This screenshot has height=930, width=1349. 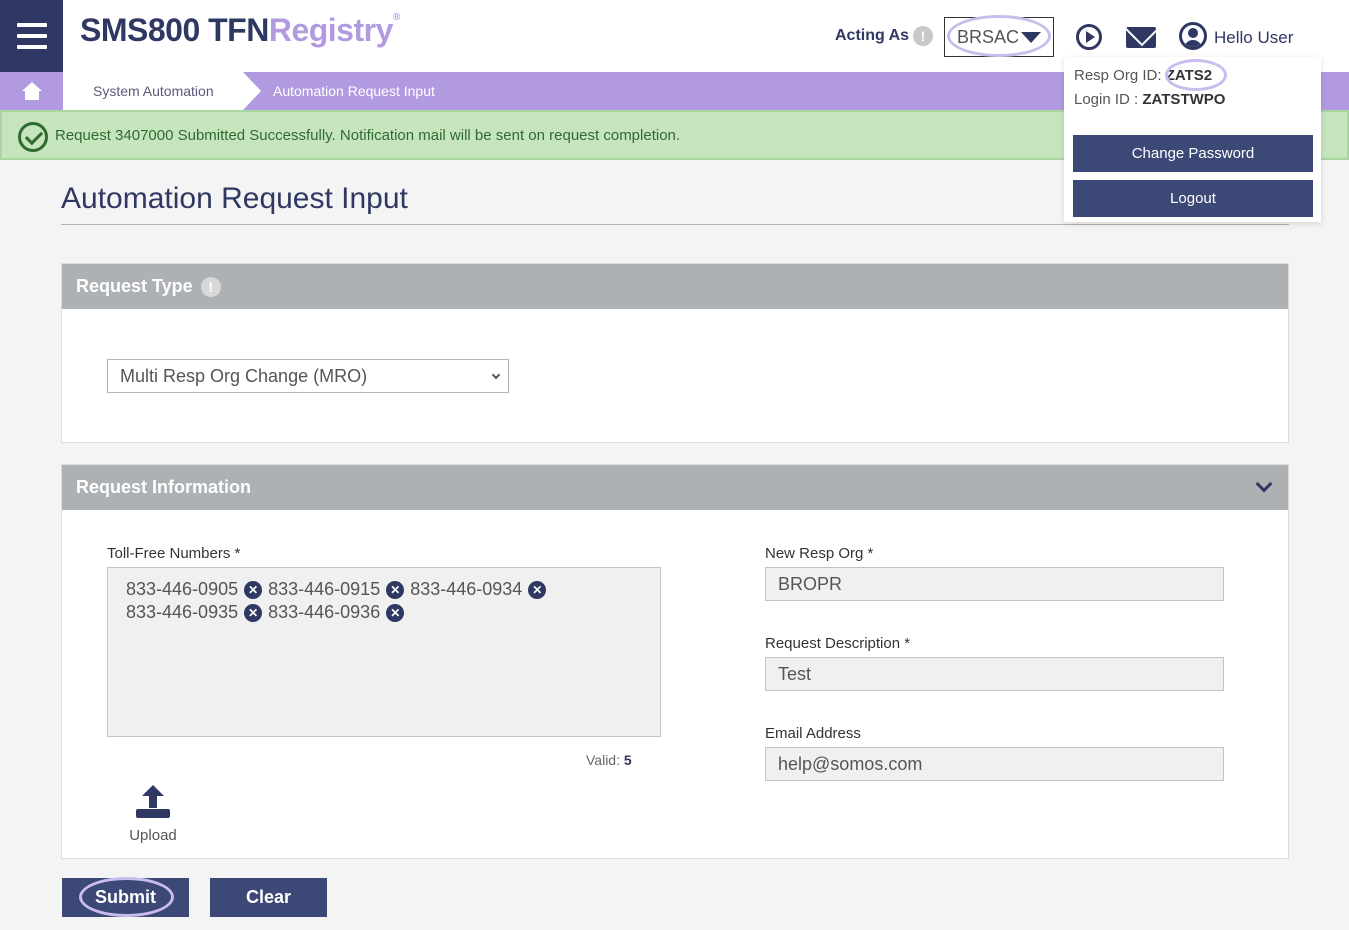 I want to click on user-avatar-icon, so click(x=1193, y=36).